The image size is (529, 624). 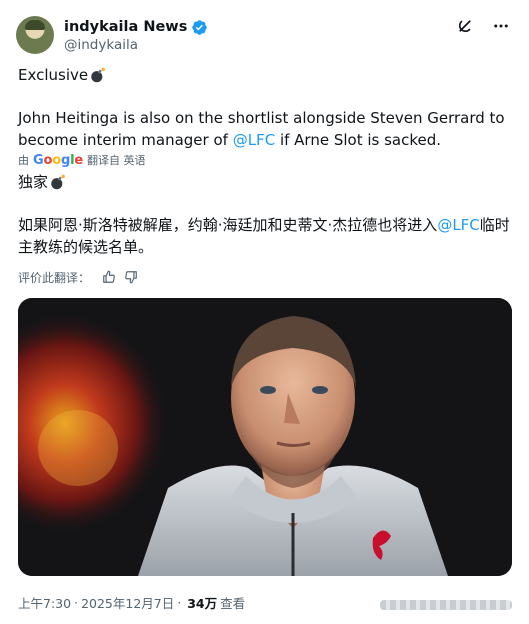 What do you see at coordinates (200, 27) in the screenshot?
I see `verified-badge-icon` at bounding box center [200, 27].